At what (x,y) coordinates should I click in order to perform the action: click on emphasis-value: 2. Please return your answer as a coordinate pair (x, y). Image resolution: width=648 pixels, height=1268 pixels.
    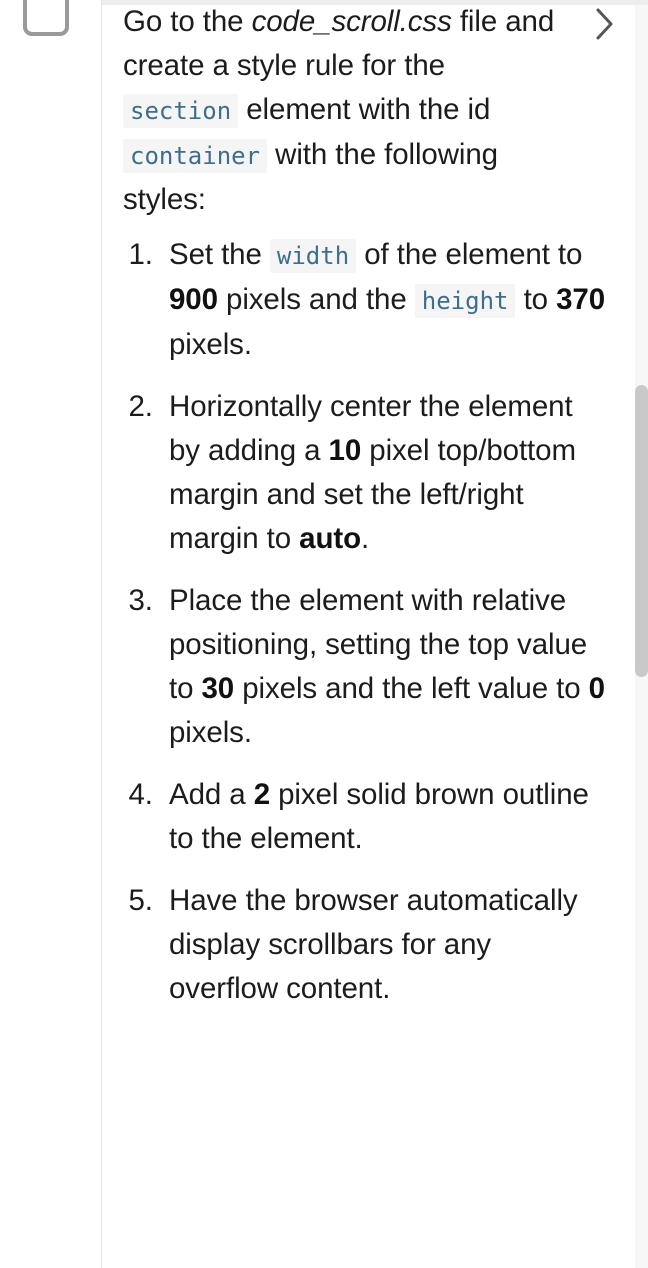
    Looking at the image, I should click on (262, 794).